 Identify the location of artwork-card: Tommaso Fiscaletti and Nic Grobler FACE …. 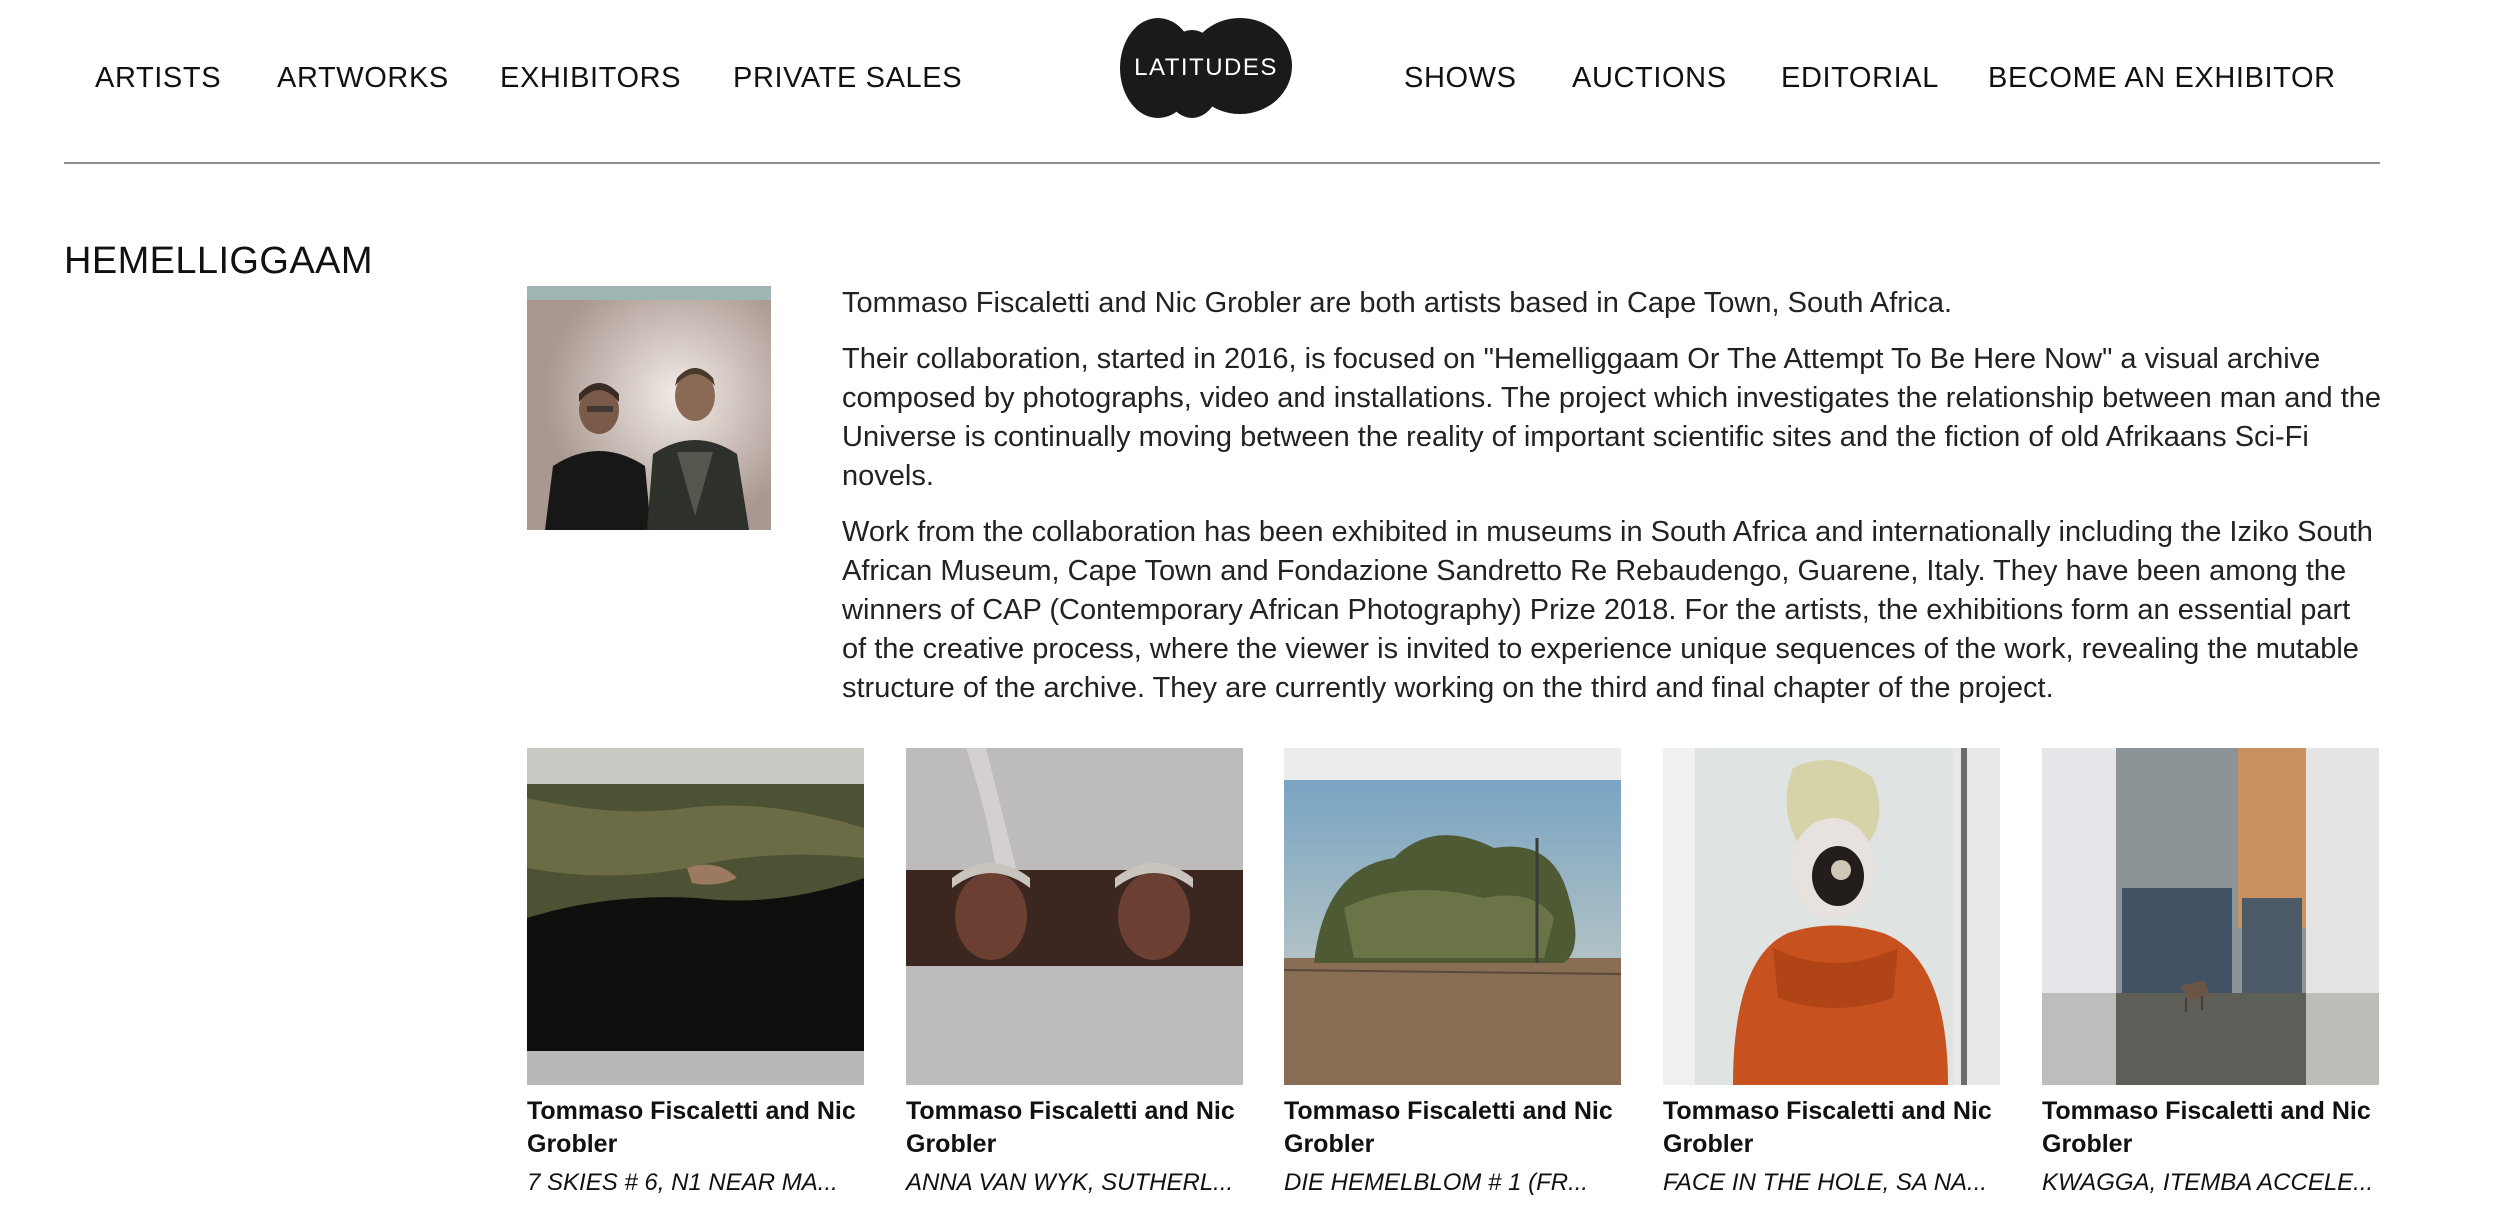
(1831, 973).